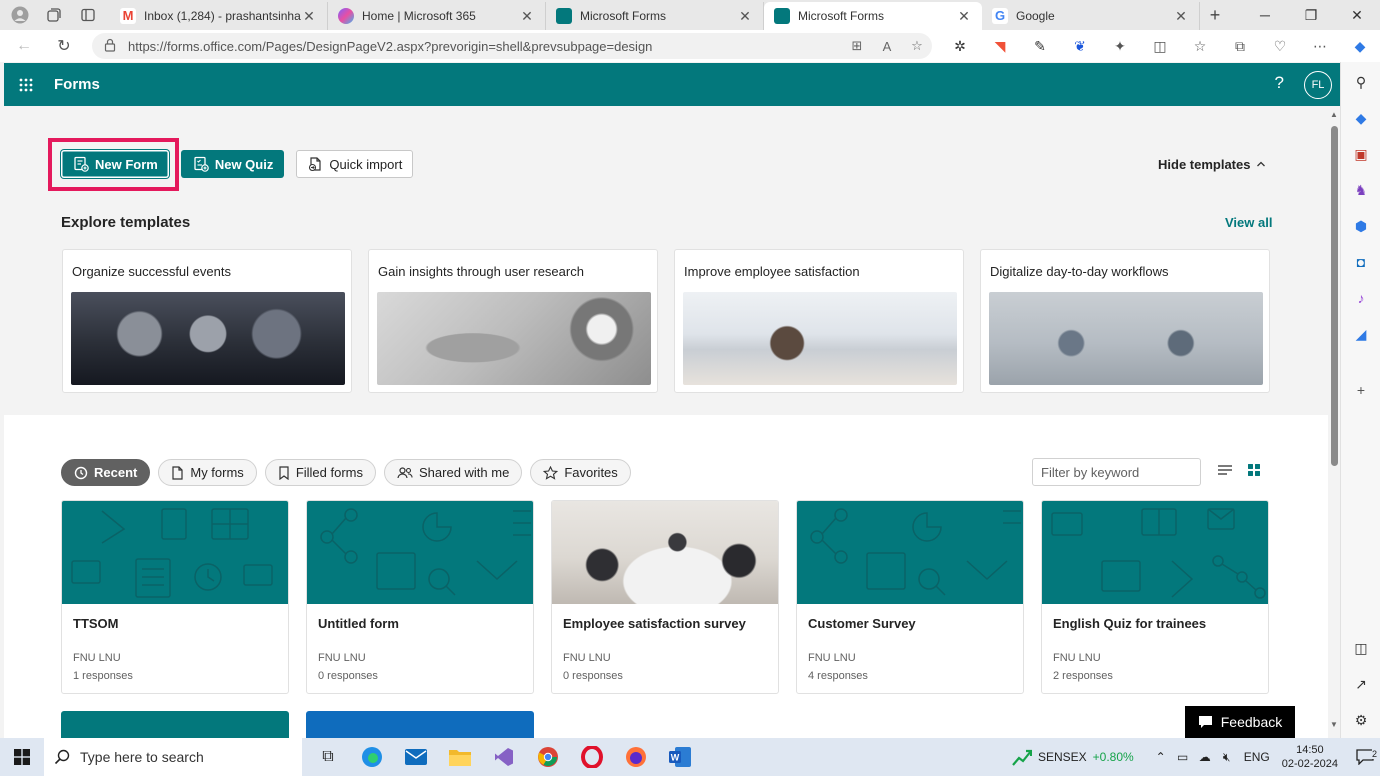 The image size is (1380, 776). What do you see at coordinates (1361, 154) in the screenshot?
I see `tools-icon: ▣` at bounding box center [1361, 154].